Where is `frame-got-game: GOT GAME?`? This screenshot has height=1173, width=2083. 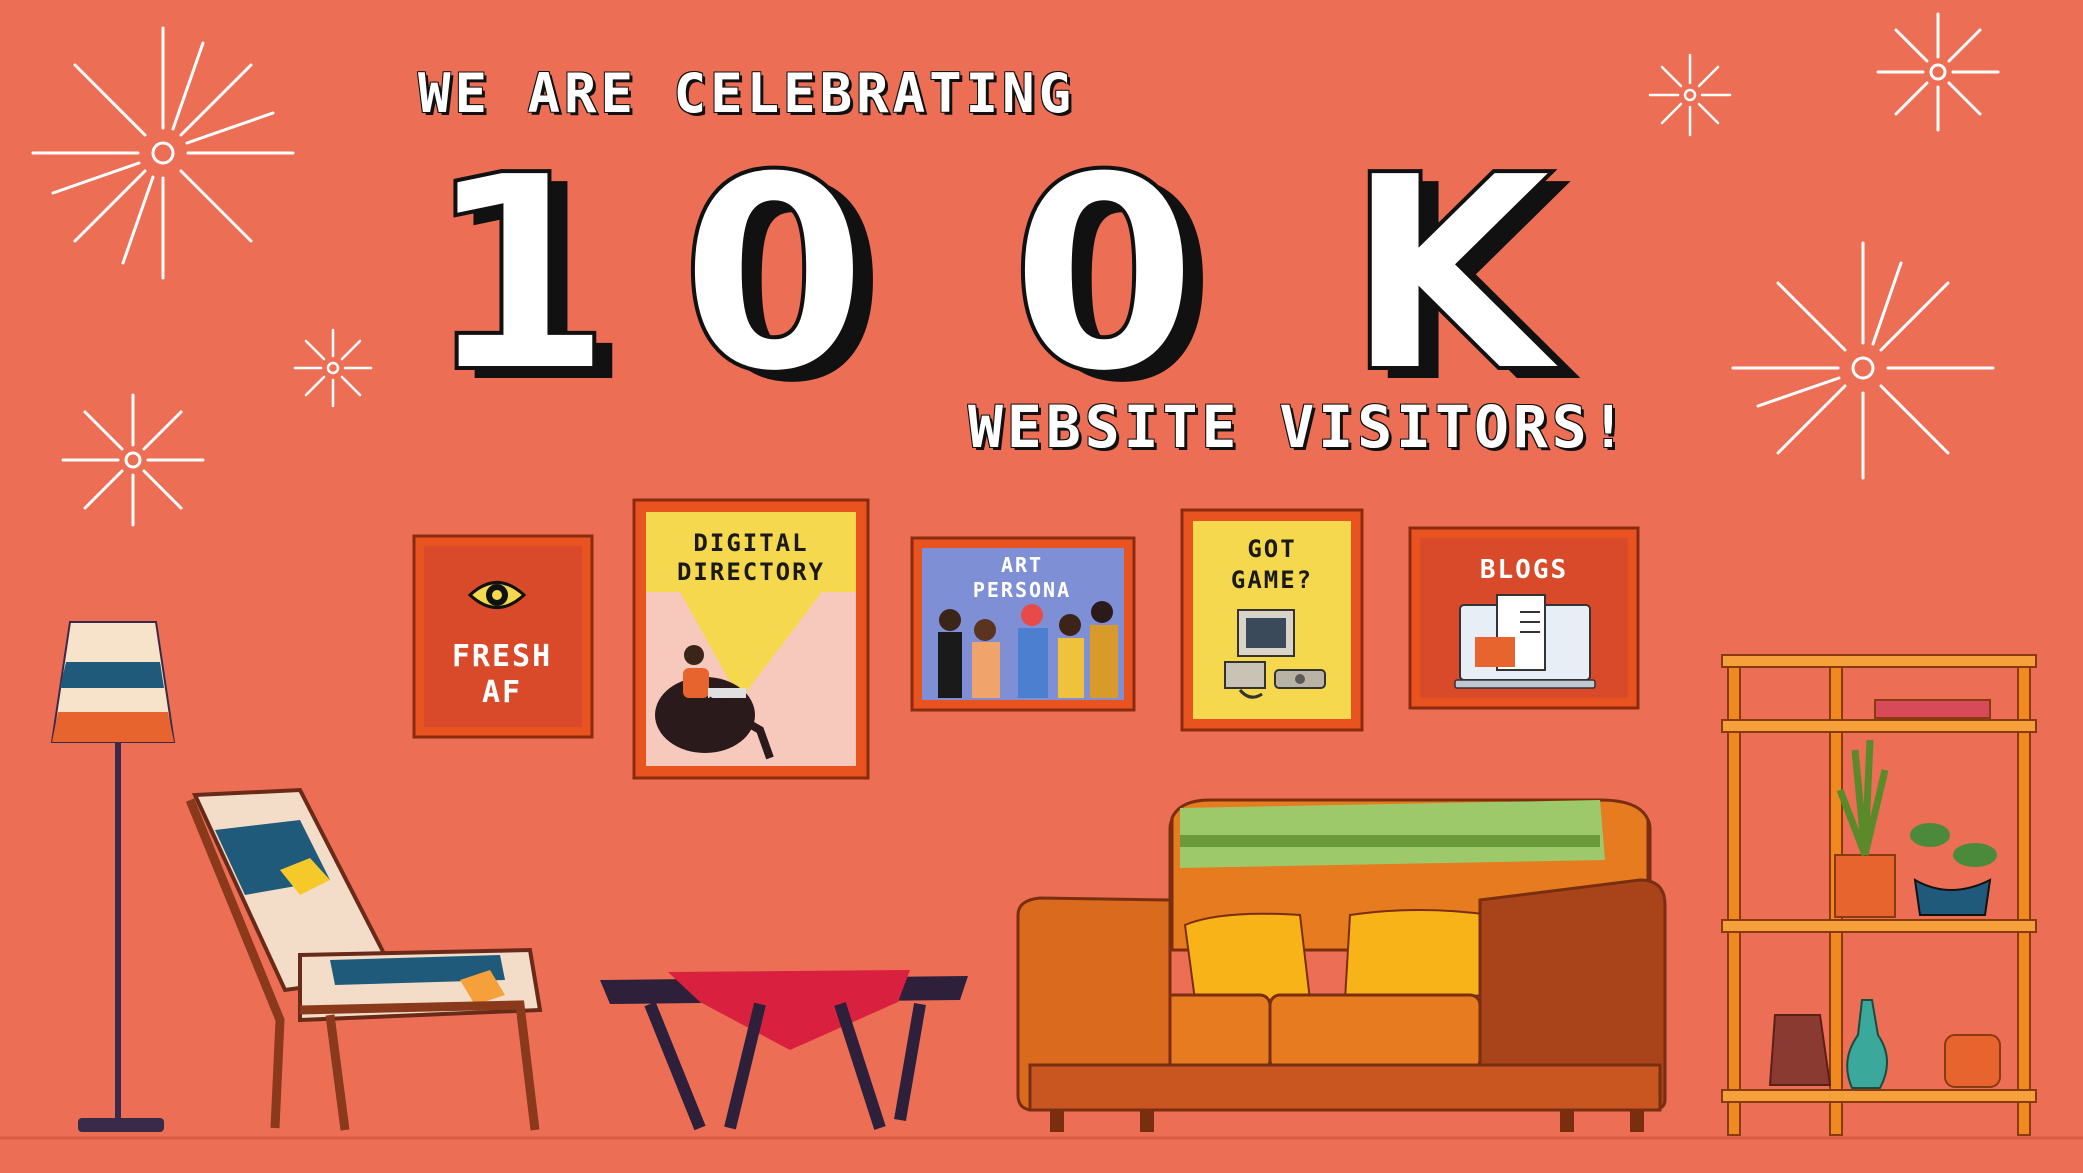
frame-got-game: GOT GAME? is located at coordinates (1272, 620).